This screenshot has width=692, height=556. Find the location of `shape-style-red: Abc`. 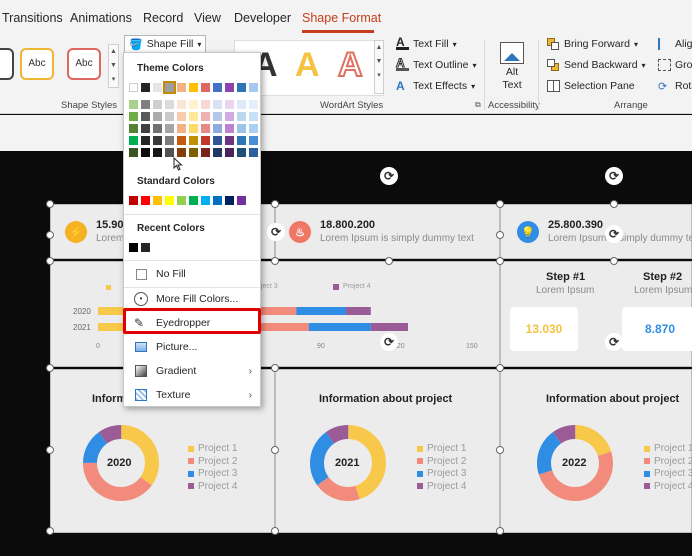

shape-style-red: Abc is located at coordinates (84, 64).